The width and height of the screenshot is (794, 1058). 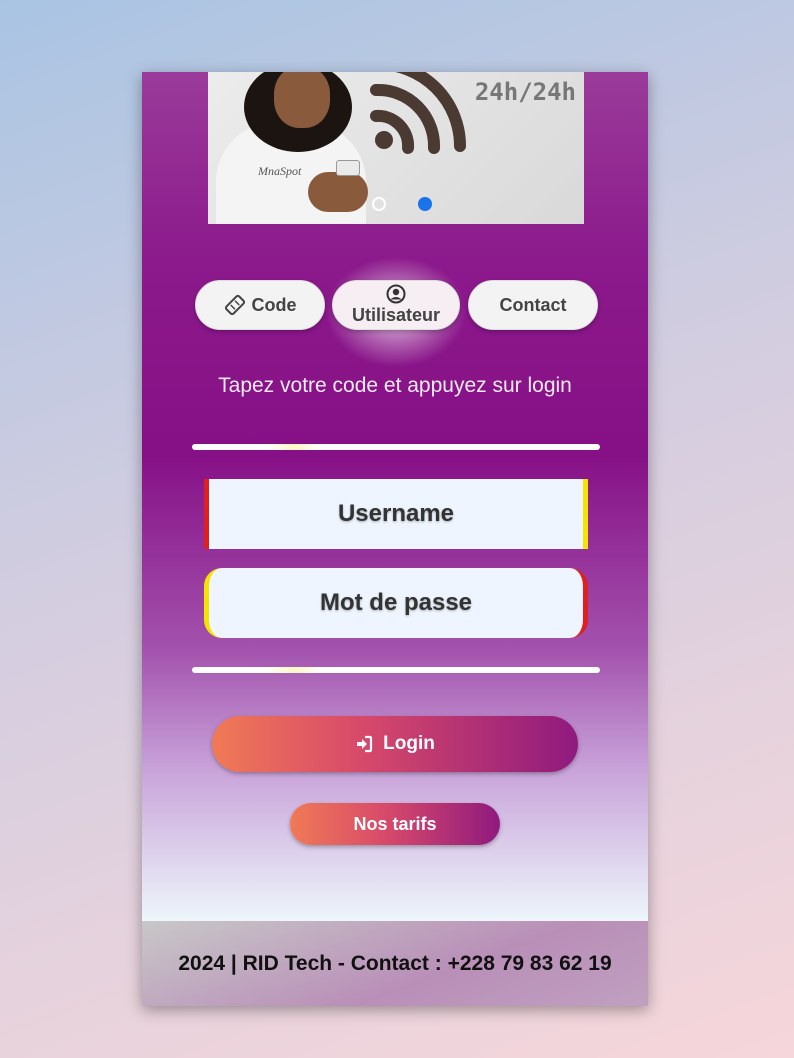 I want to click on sign-in-icon, so click(x=364, y=744).